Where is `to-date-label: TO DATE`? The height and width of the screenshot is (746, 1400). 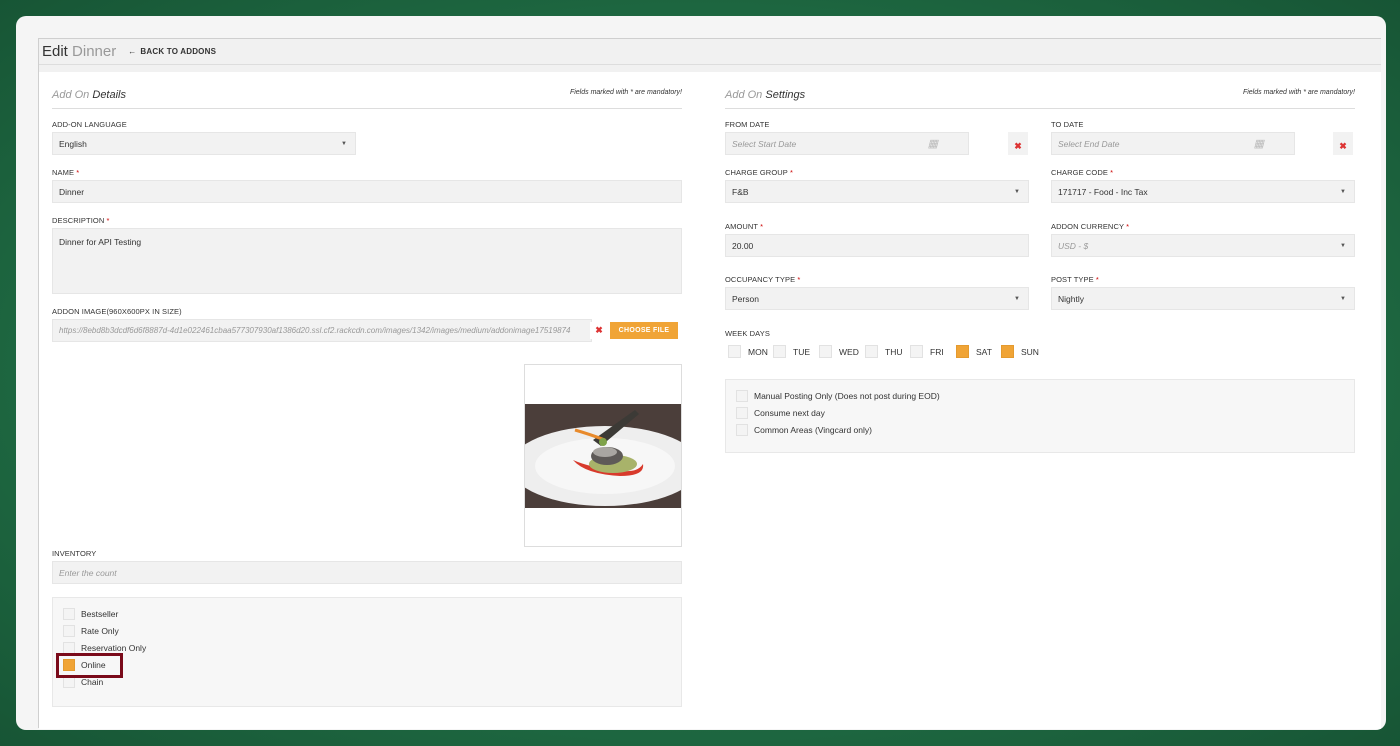
to-date-label: TO DATE is located at coordinates (1067, 124).